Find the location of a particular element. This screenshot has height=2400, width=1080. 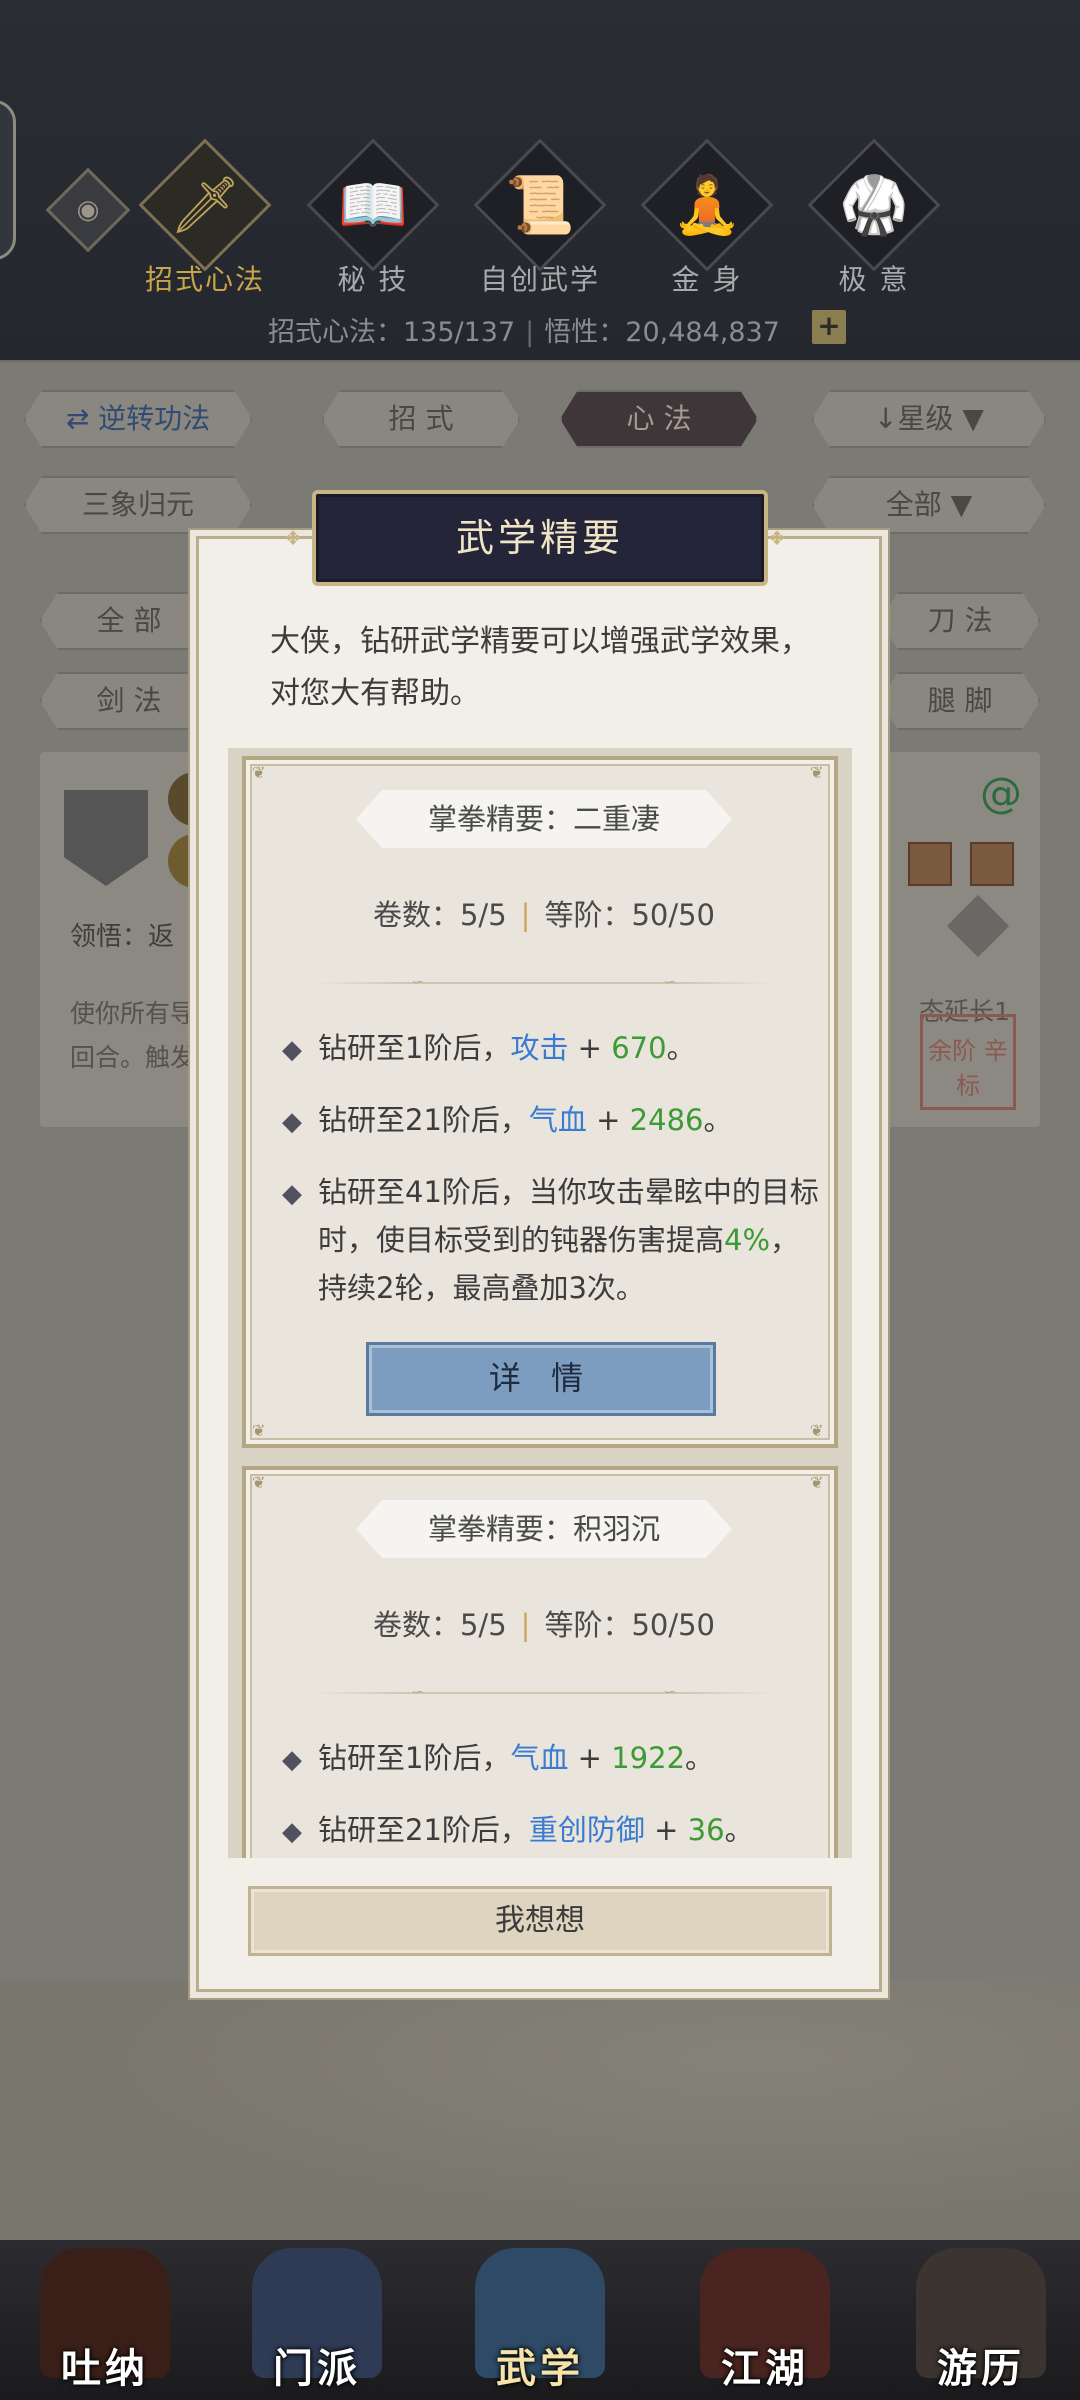

seal-stamp: 余阶 辛标 is located at coordinates (968, 1062).